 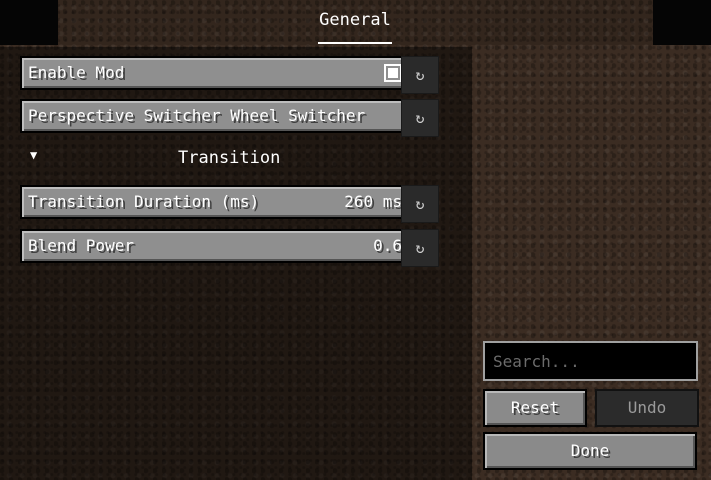 I want to click on section-header-transition: ▼ Transition, so click(x=230, y=160).